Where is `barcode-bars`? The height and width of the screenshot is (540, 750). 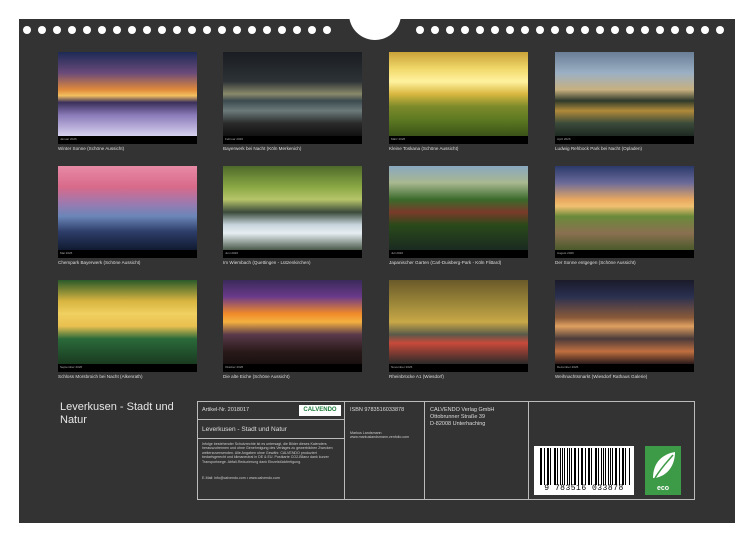 barcode-bars is located at coordinates (585, 466).